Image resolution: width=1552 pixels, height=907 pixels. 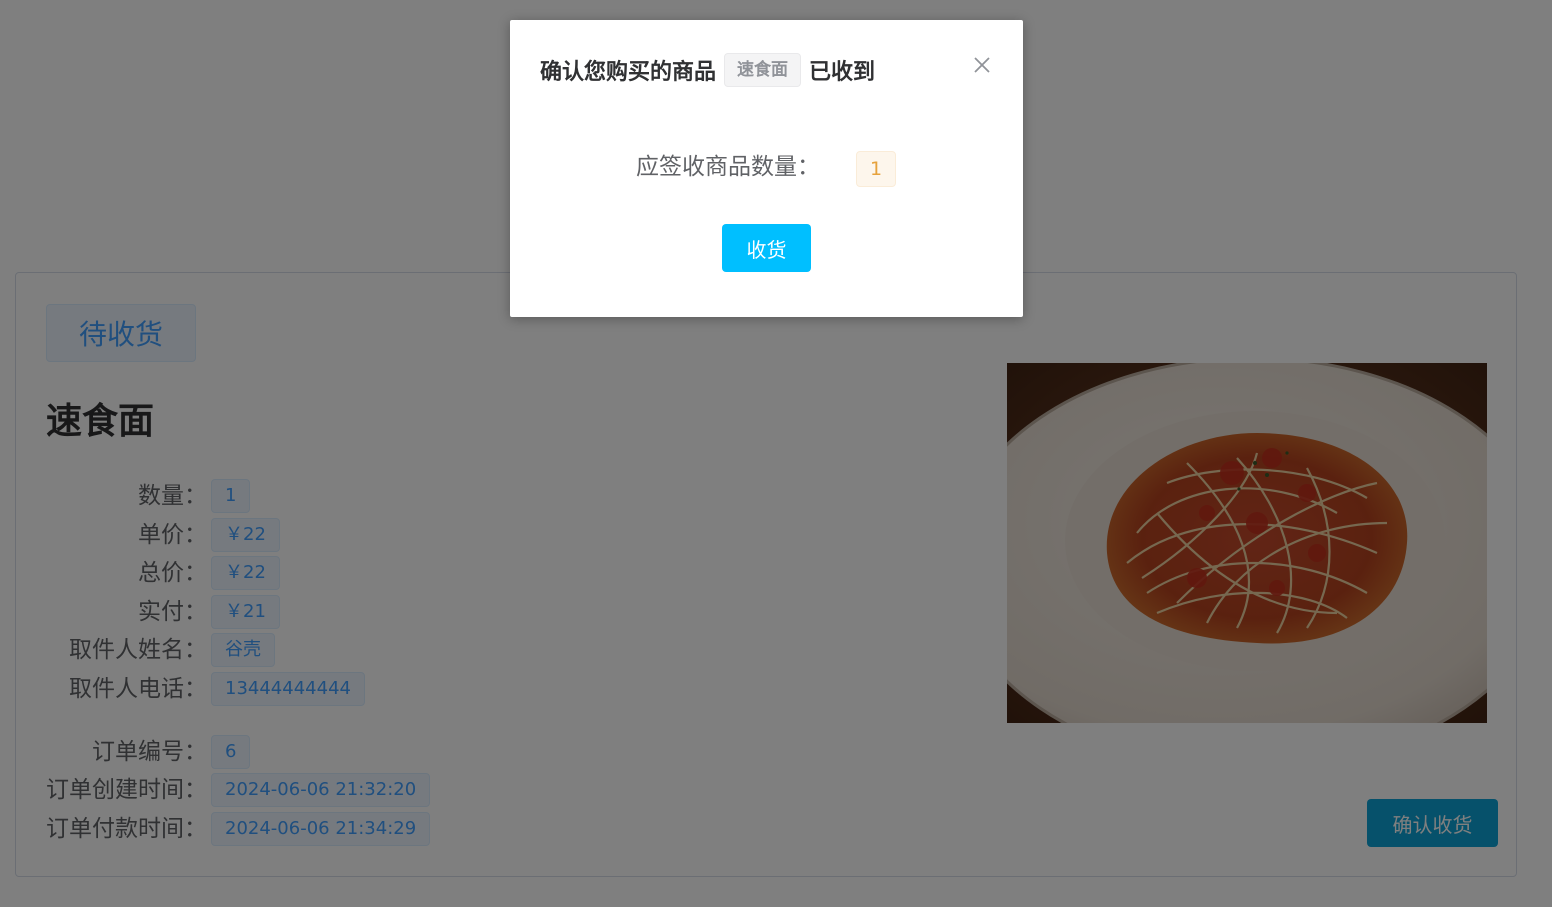 What do you see at coordinates (766, 248) in the screenshot?
I see `receive-button: 收货` at bounding box center [766, 248].